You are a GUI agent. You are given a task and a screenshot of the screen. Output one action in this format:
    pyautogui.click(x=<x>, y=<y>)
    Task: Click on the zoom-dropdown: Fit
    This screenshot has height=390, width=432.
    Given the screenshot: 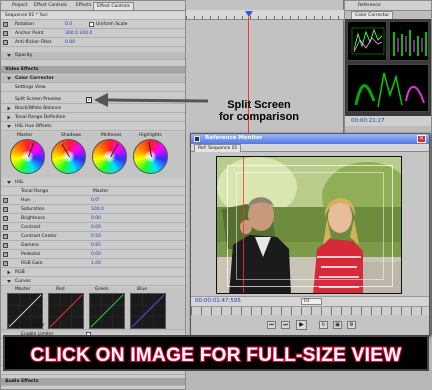 What is the action you would take?
    pyautogui.click(x=312, y=301)
    